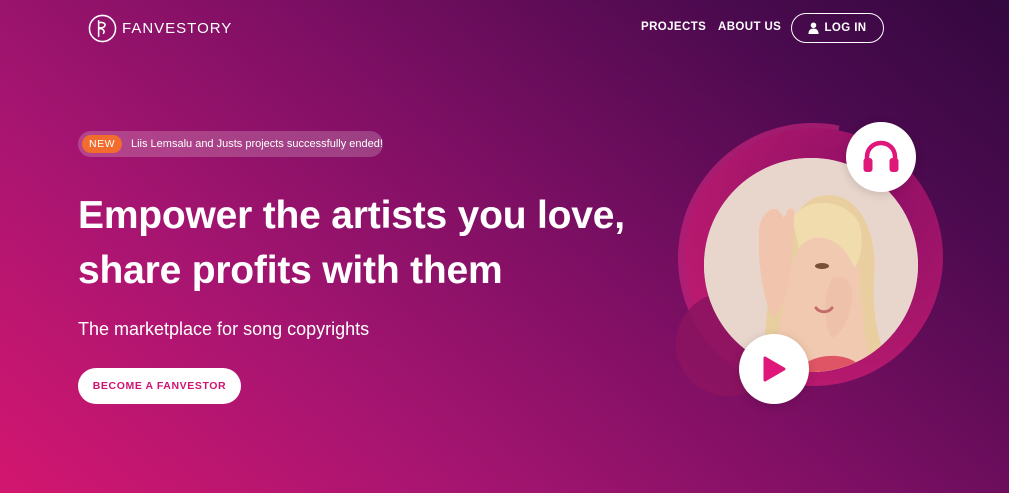 Image resolution: width=1009 pixels, height=493 pixels. Describe the element at coordinates (351, 215) in the screenshot. I see `headline-line-1: Empower the artists you love,` at that location.